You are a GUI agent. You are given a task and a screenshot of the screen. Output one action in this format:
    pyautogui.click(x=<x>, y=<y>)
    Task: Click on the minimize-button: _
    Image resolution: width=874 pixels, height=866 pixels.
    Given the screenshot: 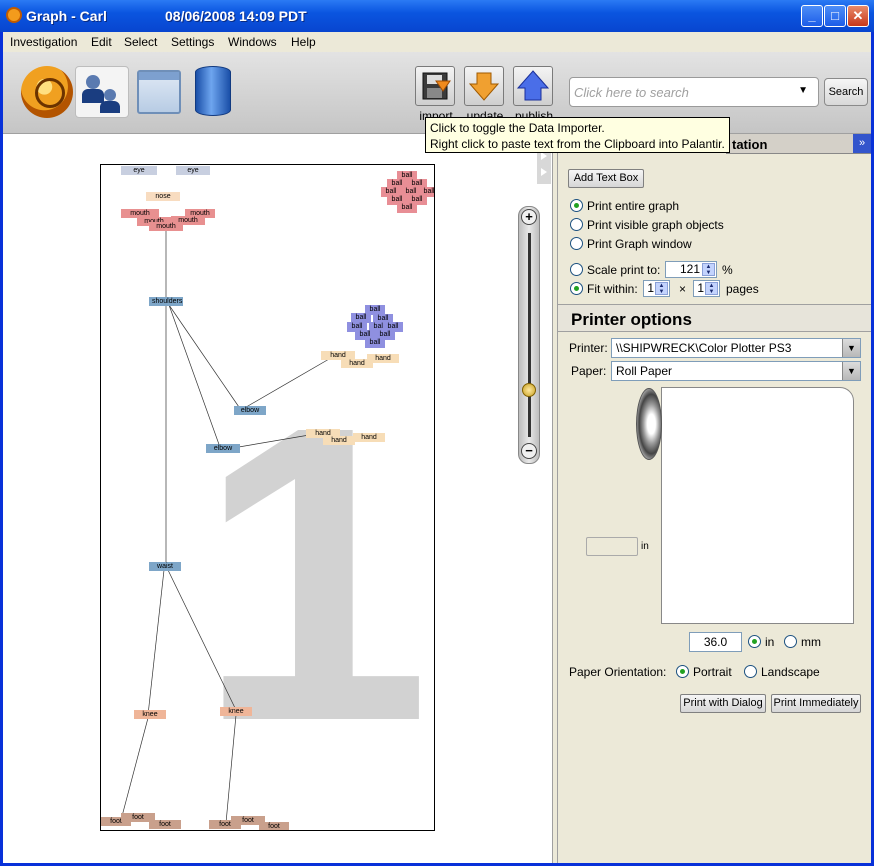 What is the action you would take?
    pyautogui.click(x=812, y=16)
    